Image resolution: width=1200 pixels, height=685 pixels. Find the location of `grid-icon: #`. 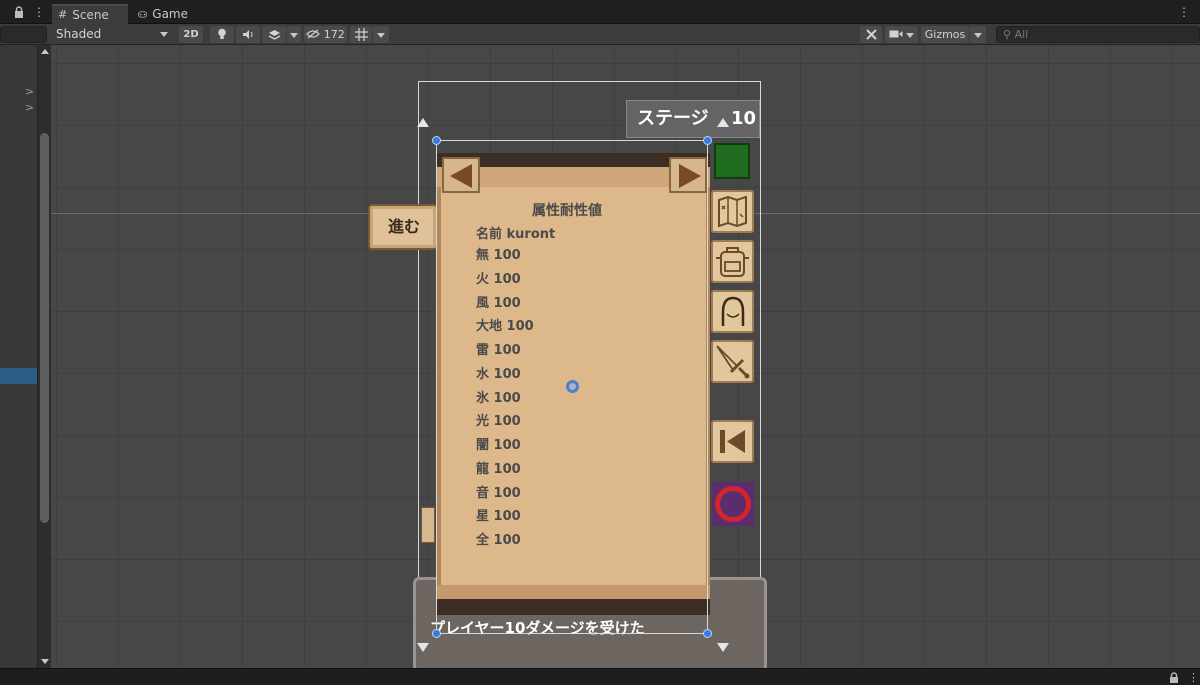

grid-icon: # is located at coordinates (63, 14).